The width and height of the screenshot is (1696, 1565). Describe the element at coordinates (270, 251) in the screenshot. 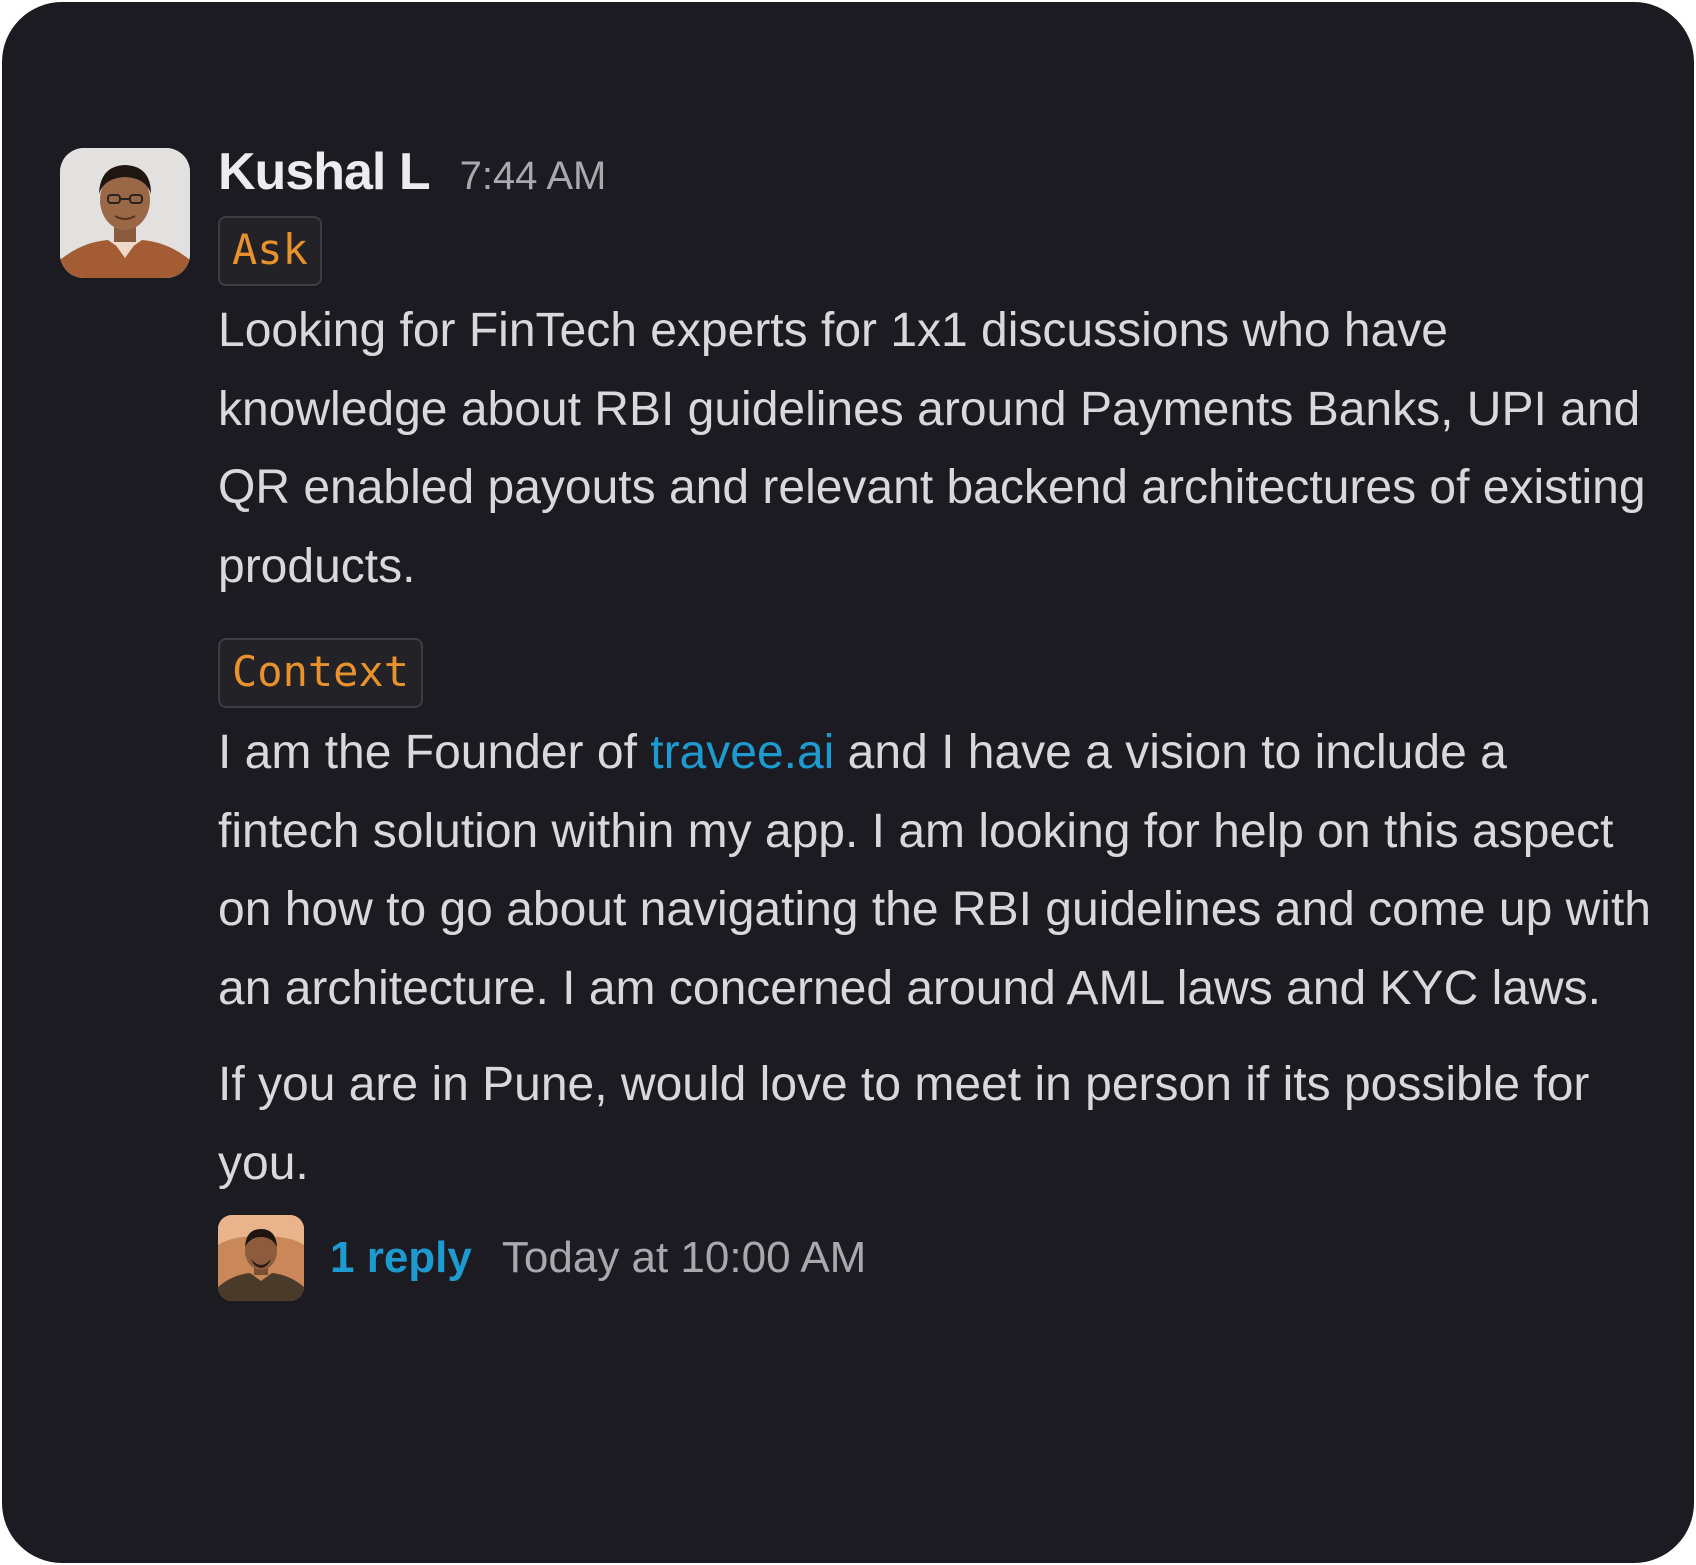

I see `ask-tag: Ask` at that location.